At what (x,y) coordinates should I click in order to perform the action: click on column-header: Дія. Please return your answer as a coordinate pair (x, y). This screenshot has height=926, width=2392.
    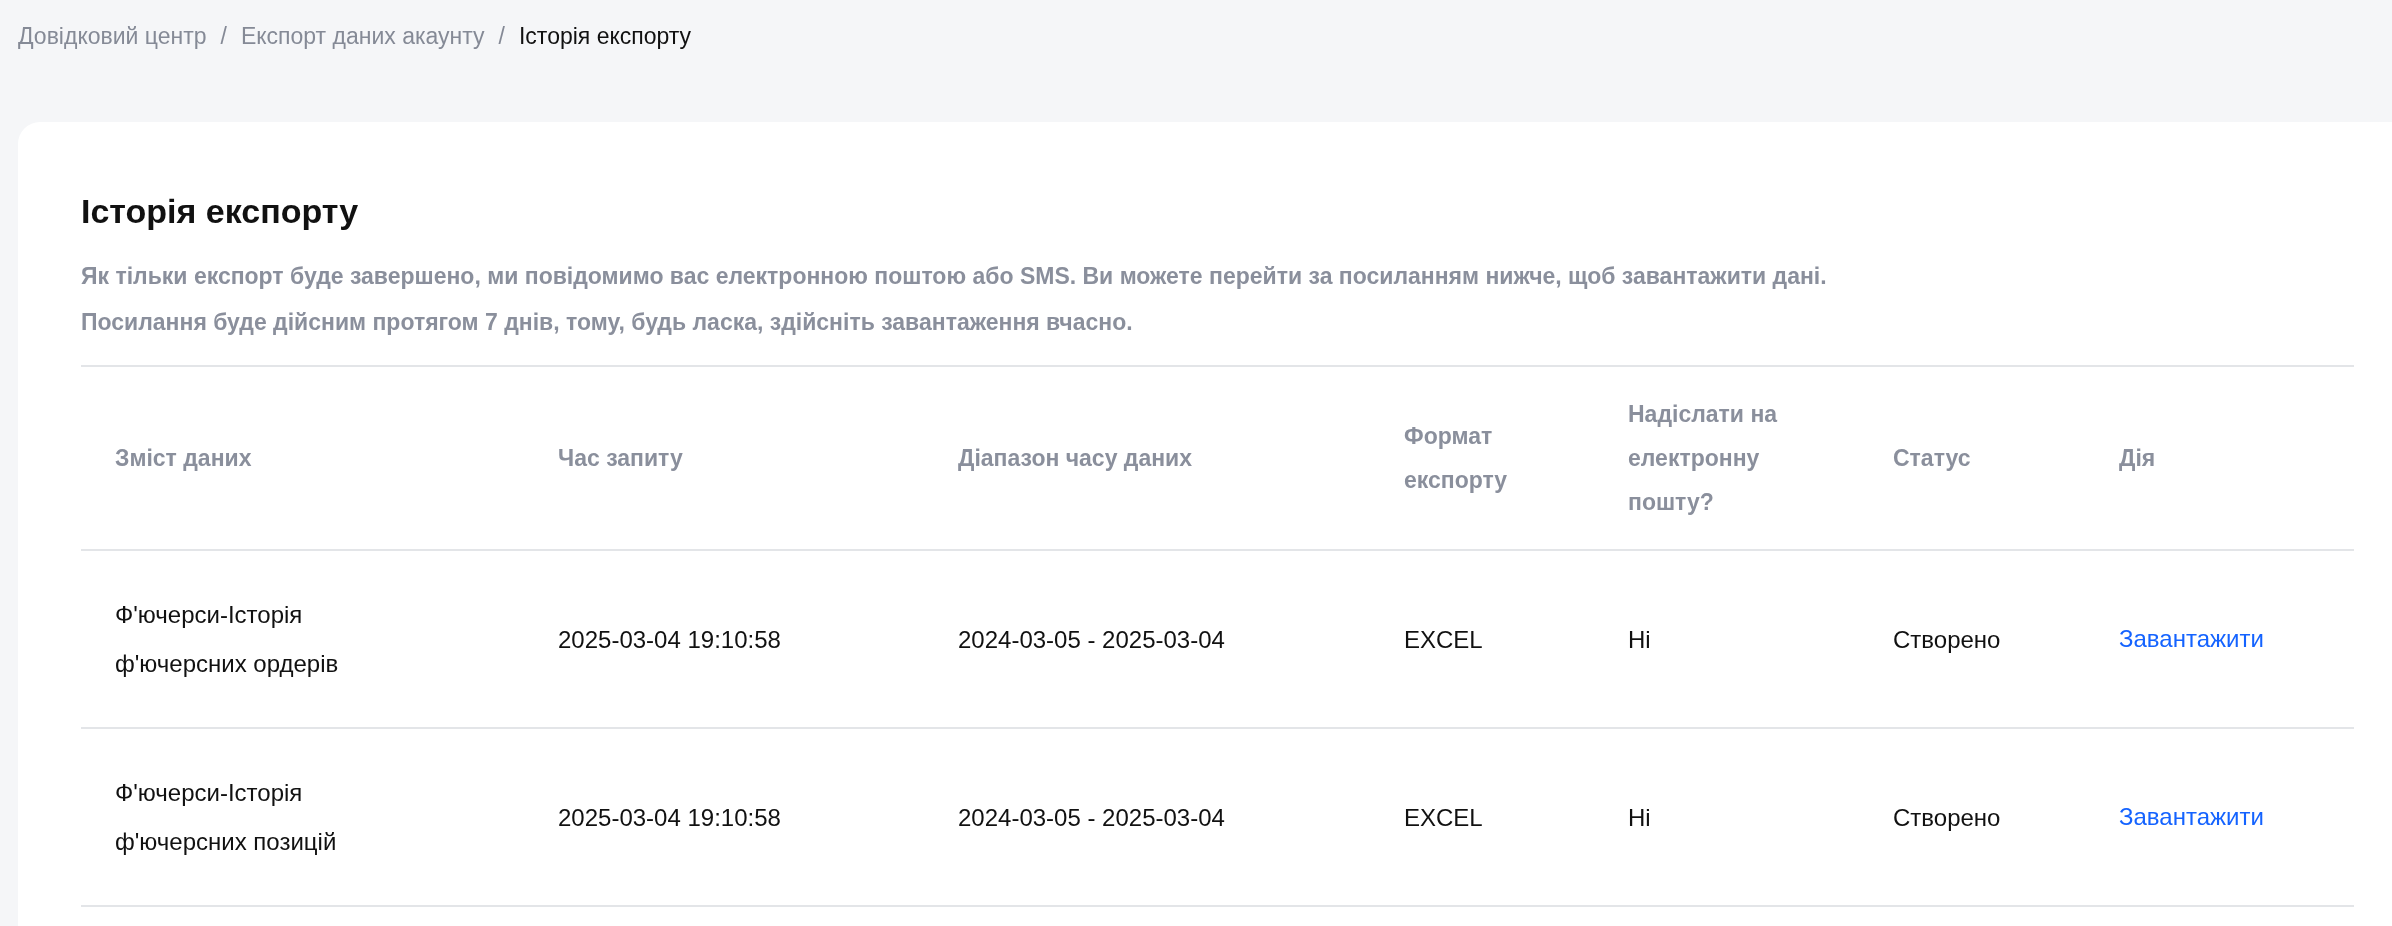
    Looking at the image, I should click on (2137, 458).